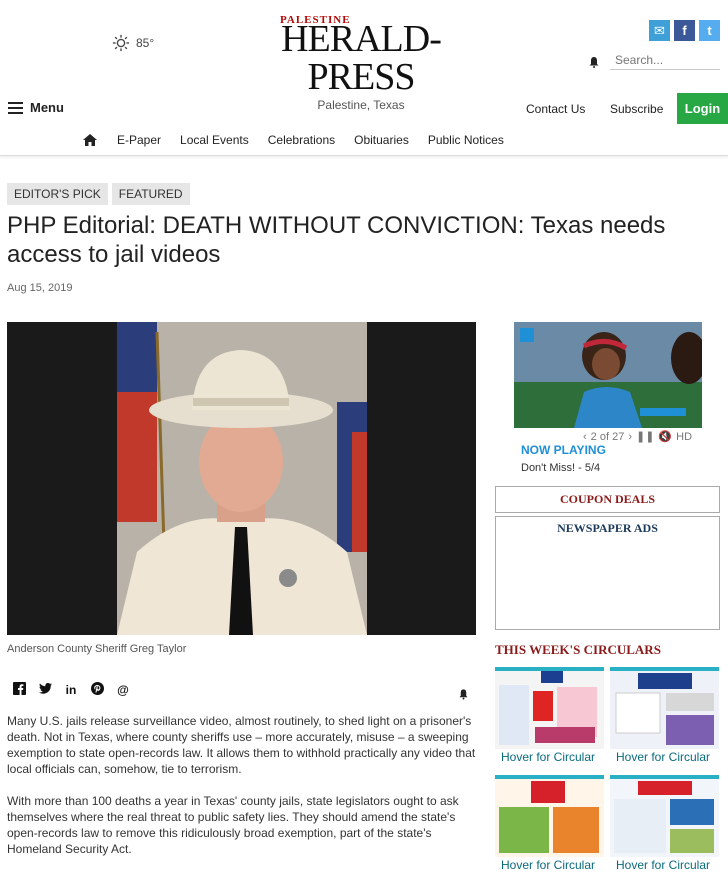 This screenshot has width=728, height=875. What do you see at coordinates (133, 43) in the screenshot?
I see `weather-widget: 85°` at bounding box center [133, 43].